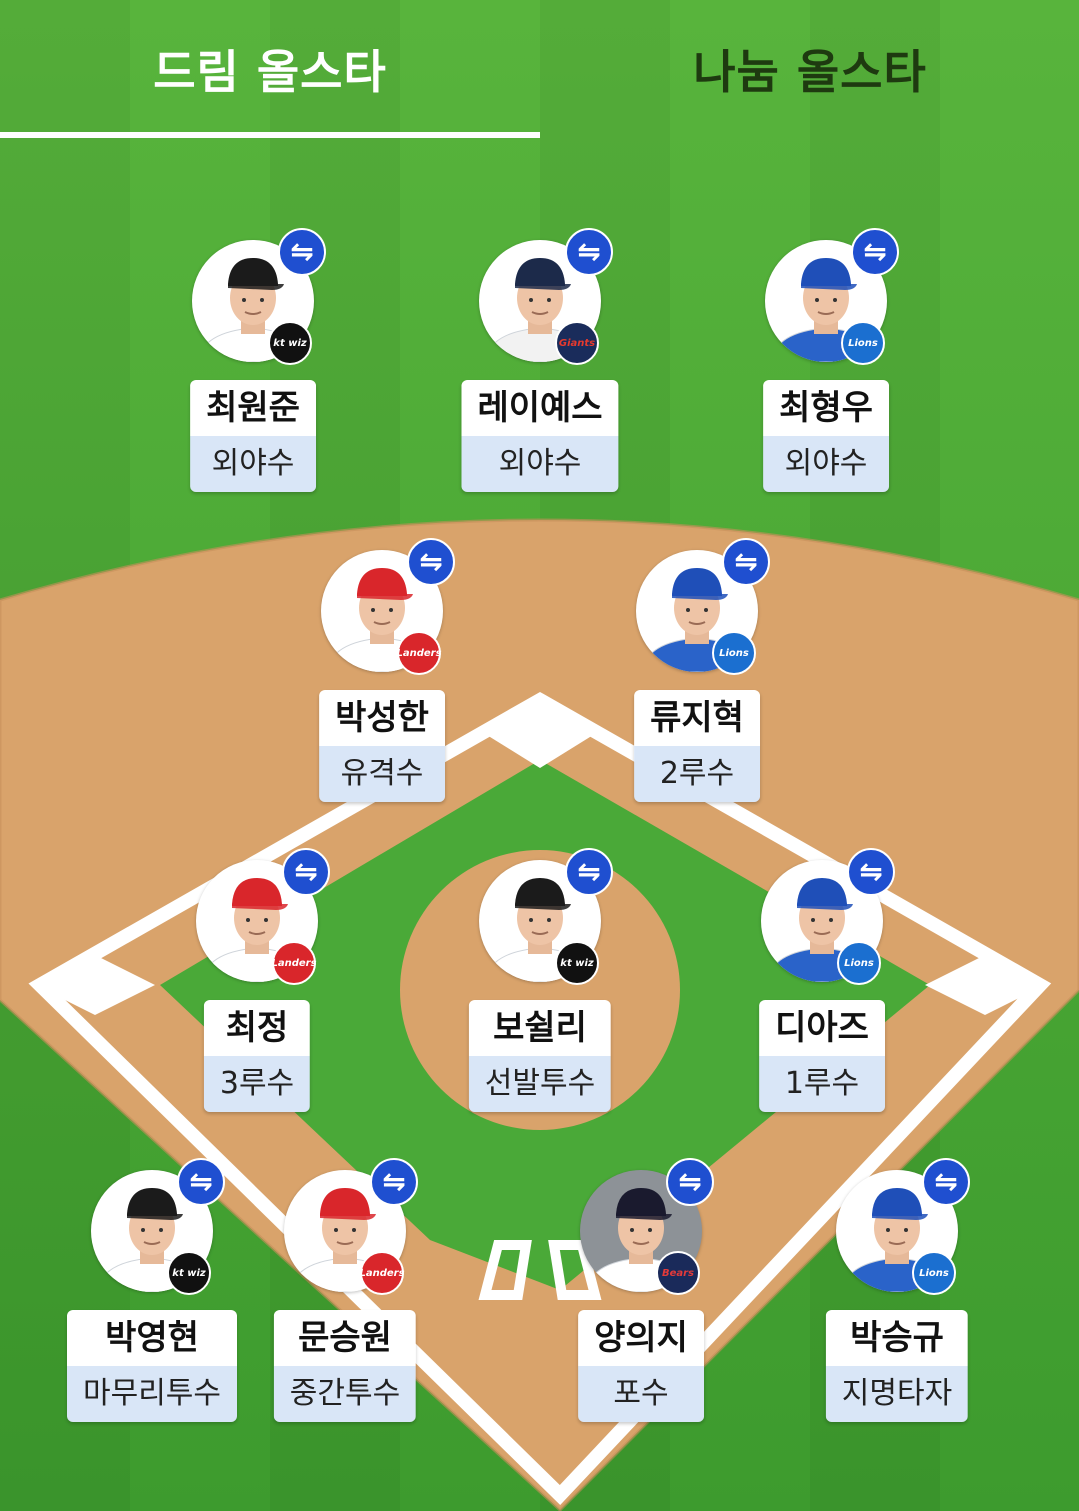 The width and height of the screenshot is (1079, 1511). Describe the element at coordinates (270, 69) in the screenshot. I see `tab-dream-allstar: 드림 올스타` at that location.